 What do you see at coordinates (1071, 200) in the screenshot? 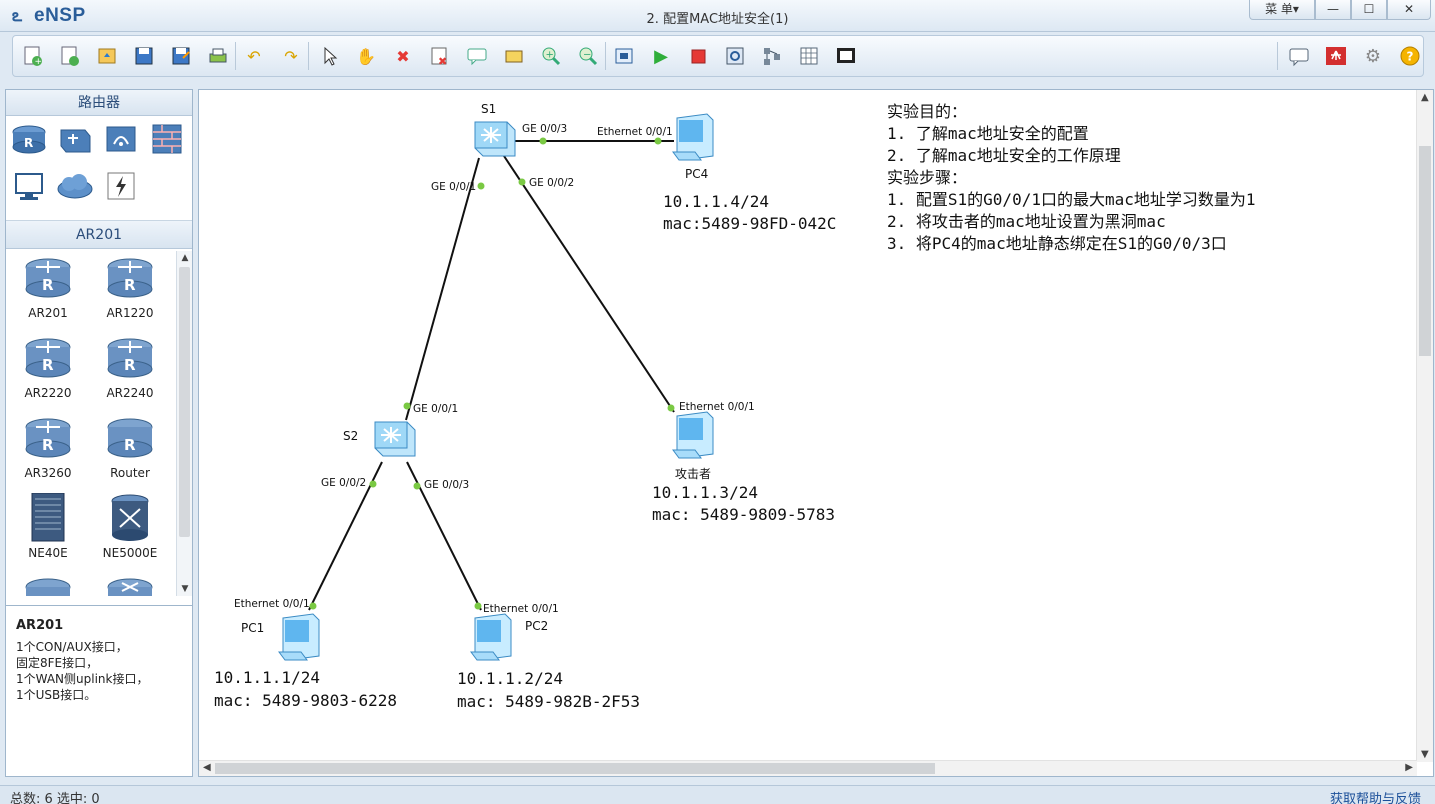
I see `note-text-line: 1. 配置S1的G0/0/1口的最大mac地址学习数量为1` at bounding box center [1071, 200].